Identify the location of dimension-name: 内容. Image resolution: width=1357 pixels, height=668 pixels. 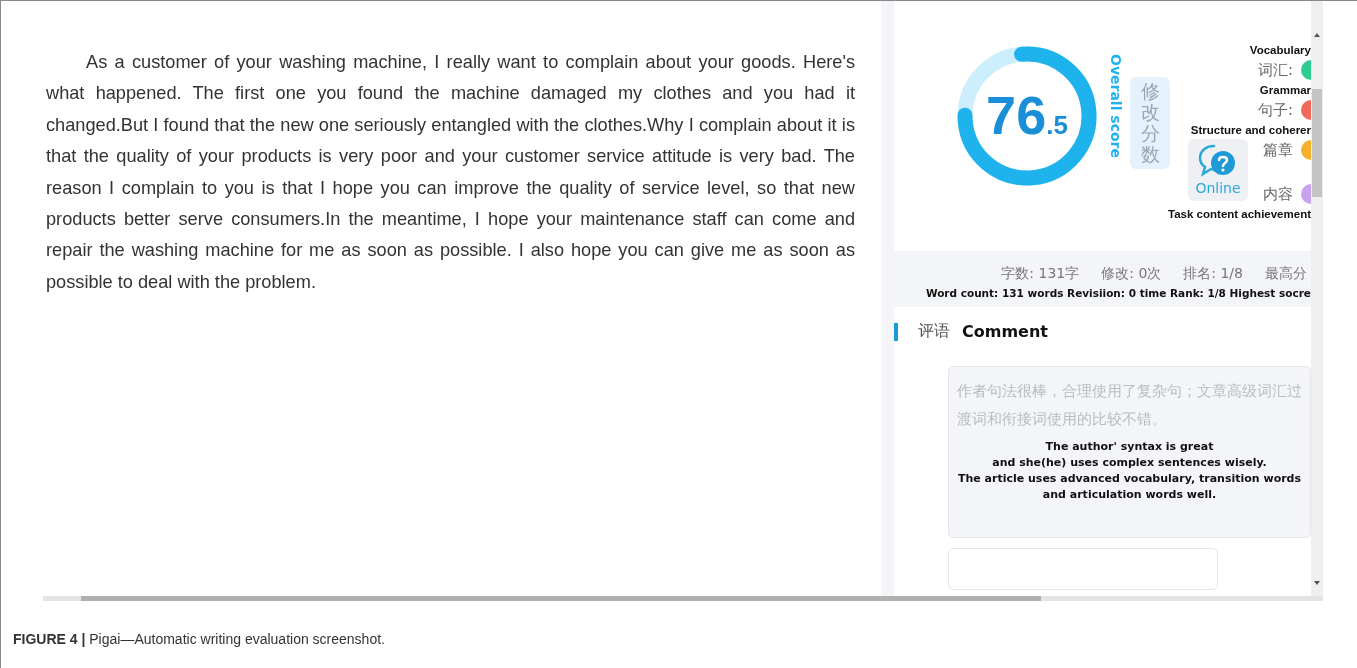
(1278, 194).